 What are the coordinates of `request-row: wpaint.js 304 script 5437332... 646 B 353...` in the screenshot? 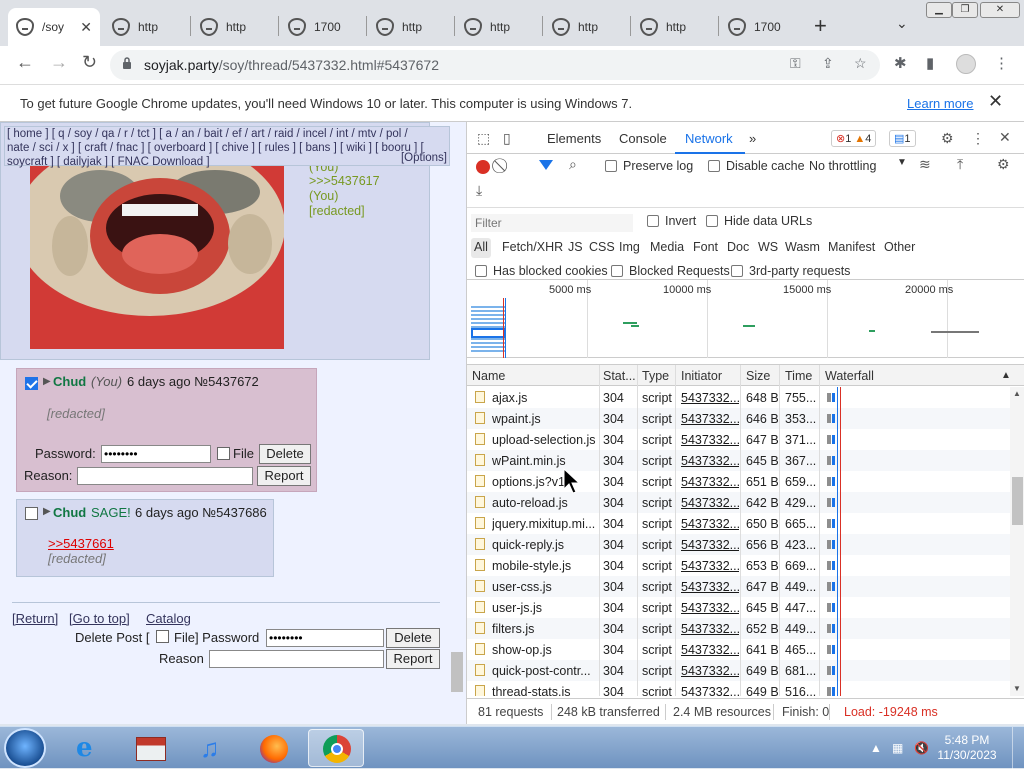 It's located at (738, 418).